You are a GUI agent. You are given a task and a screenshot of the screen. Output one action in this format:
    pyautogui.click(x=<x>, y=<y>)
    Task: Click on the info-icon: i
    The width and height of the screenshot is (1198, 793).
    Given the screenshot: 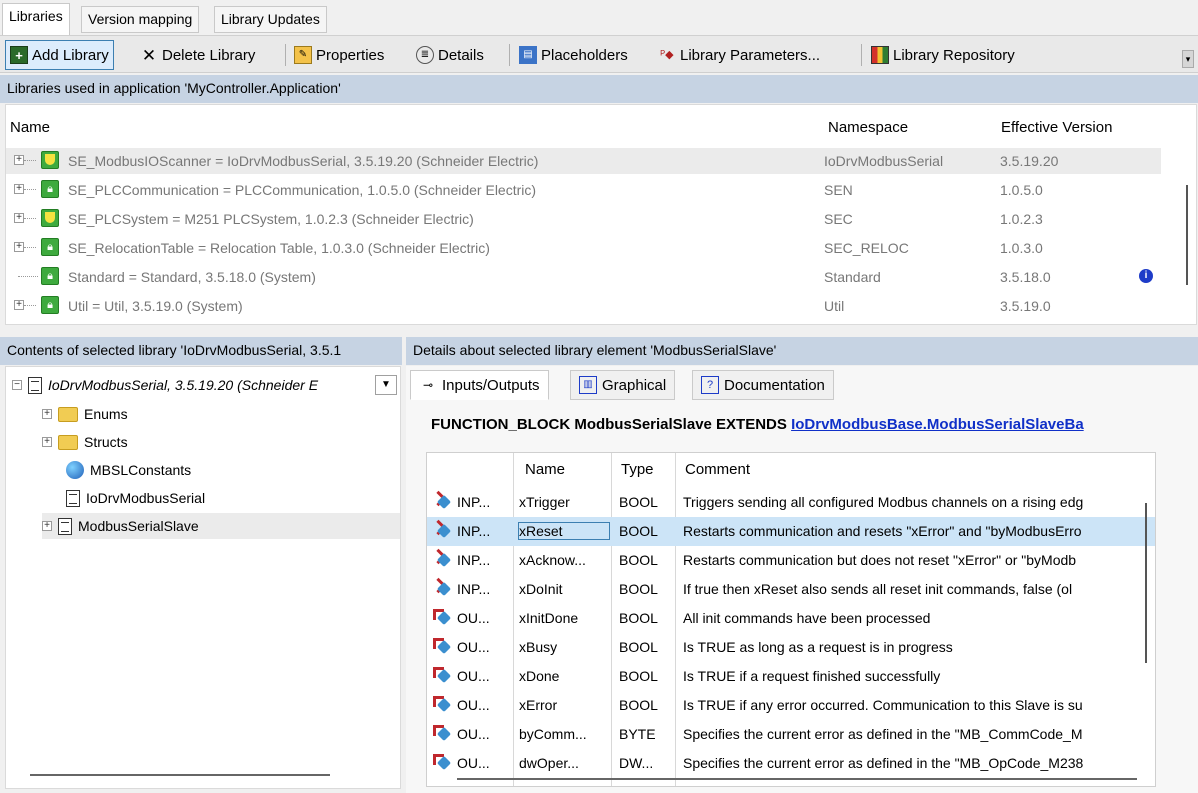 What is the action you would take?
    pyautogui.click(x=1146, y=276)
    